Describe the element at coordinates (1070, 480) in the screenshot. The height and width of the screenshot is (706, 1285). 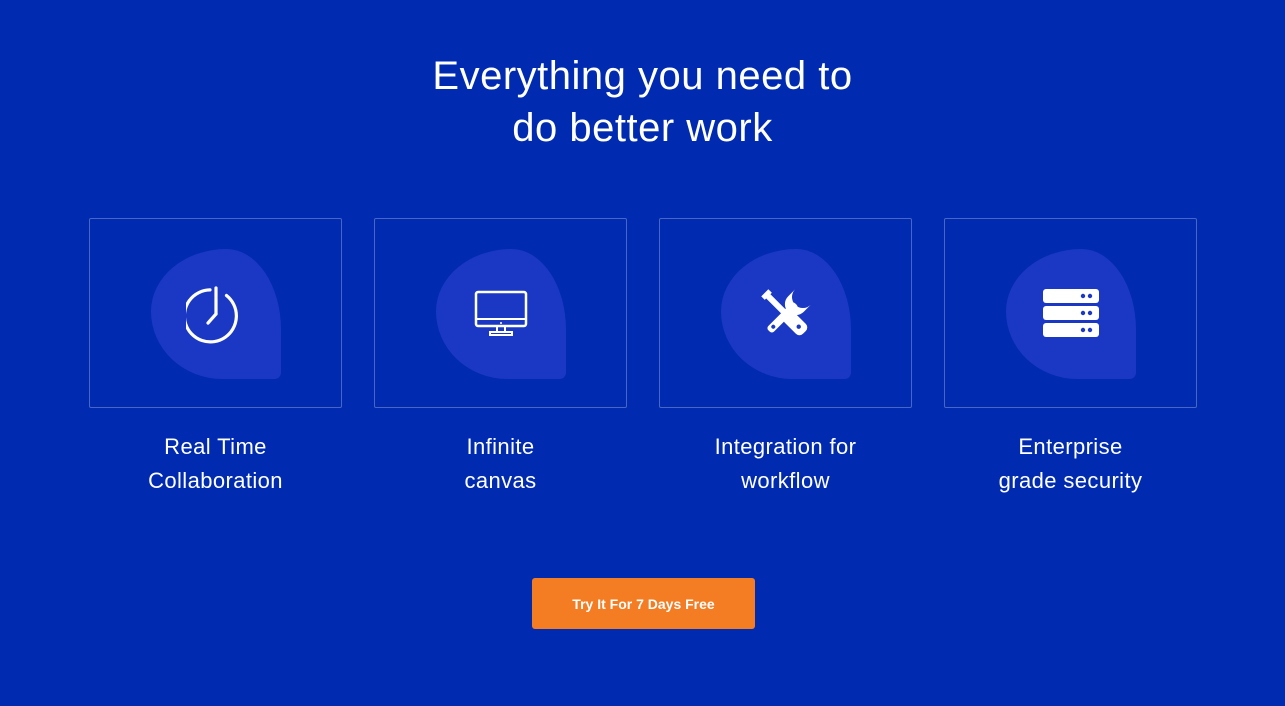
I see `feature-title-line-2: grade security` at that location.